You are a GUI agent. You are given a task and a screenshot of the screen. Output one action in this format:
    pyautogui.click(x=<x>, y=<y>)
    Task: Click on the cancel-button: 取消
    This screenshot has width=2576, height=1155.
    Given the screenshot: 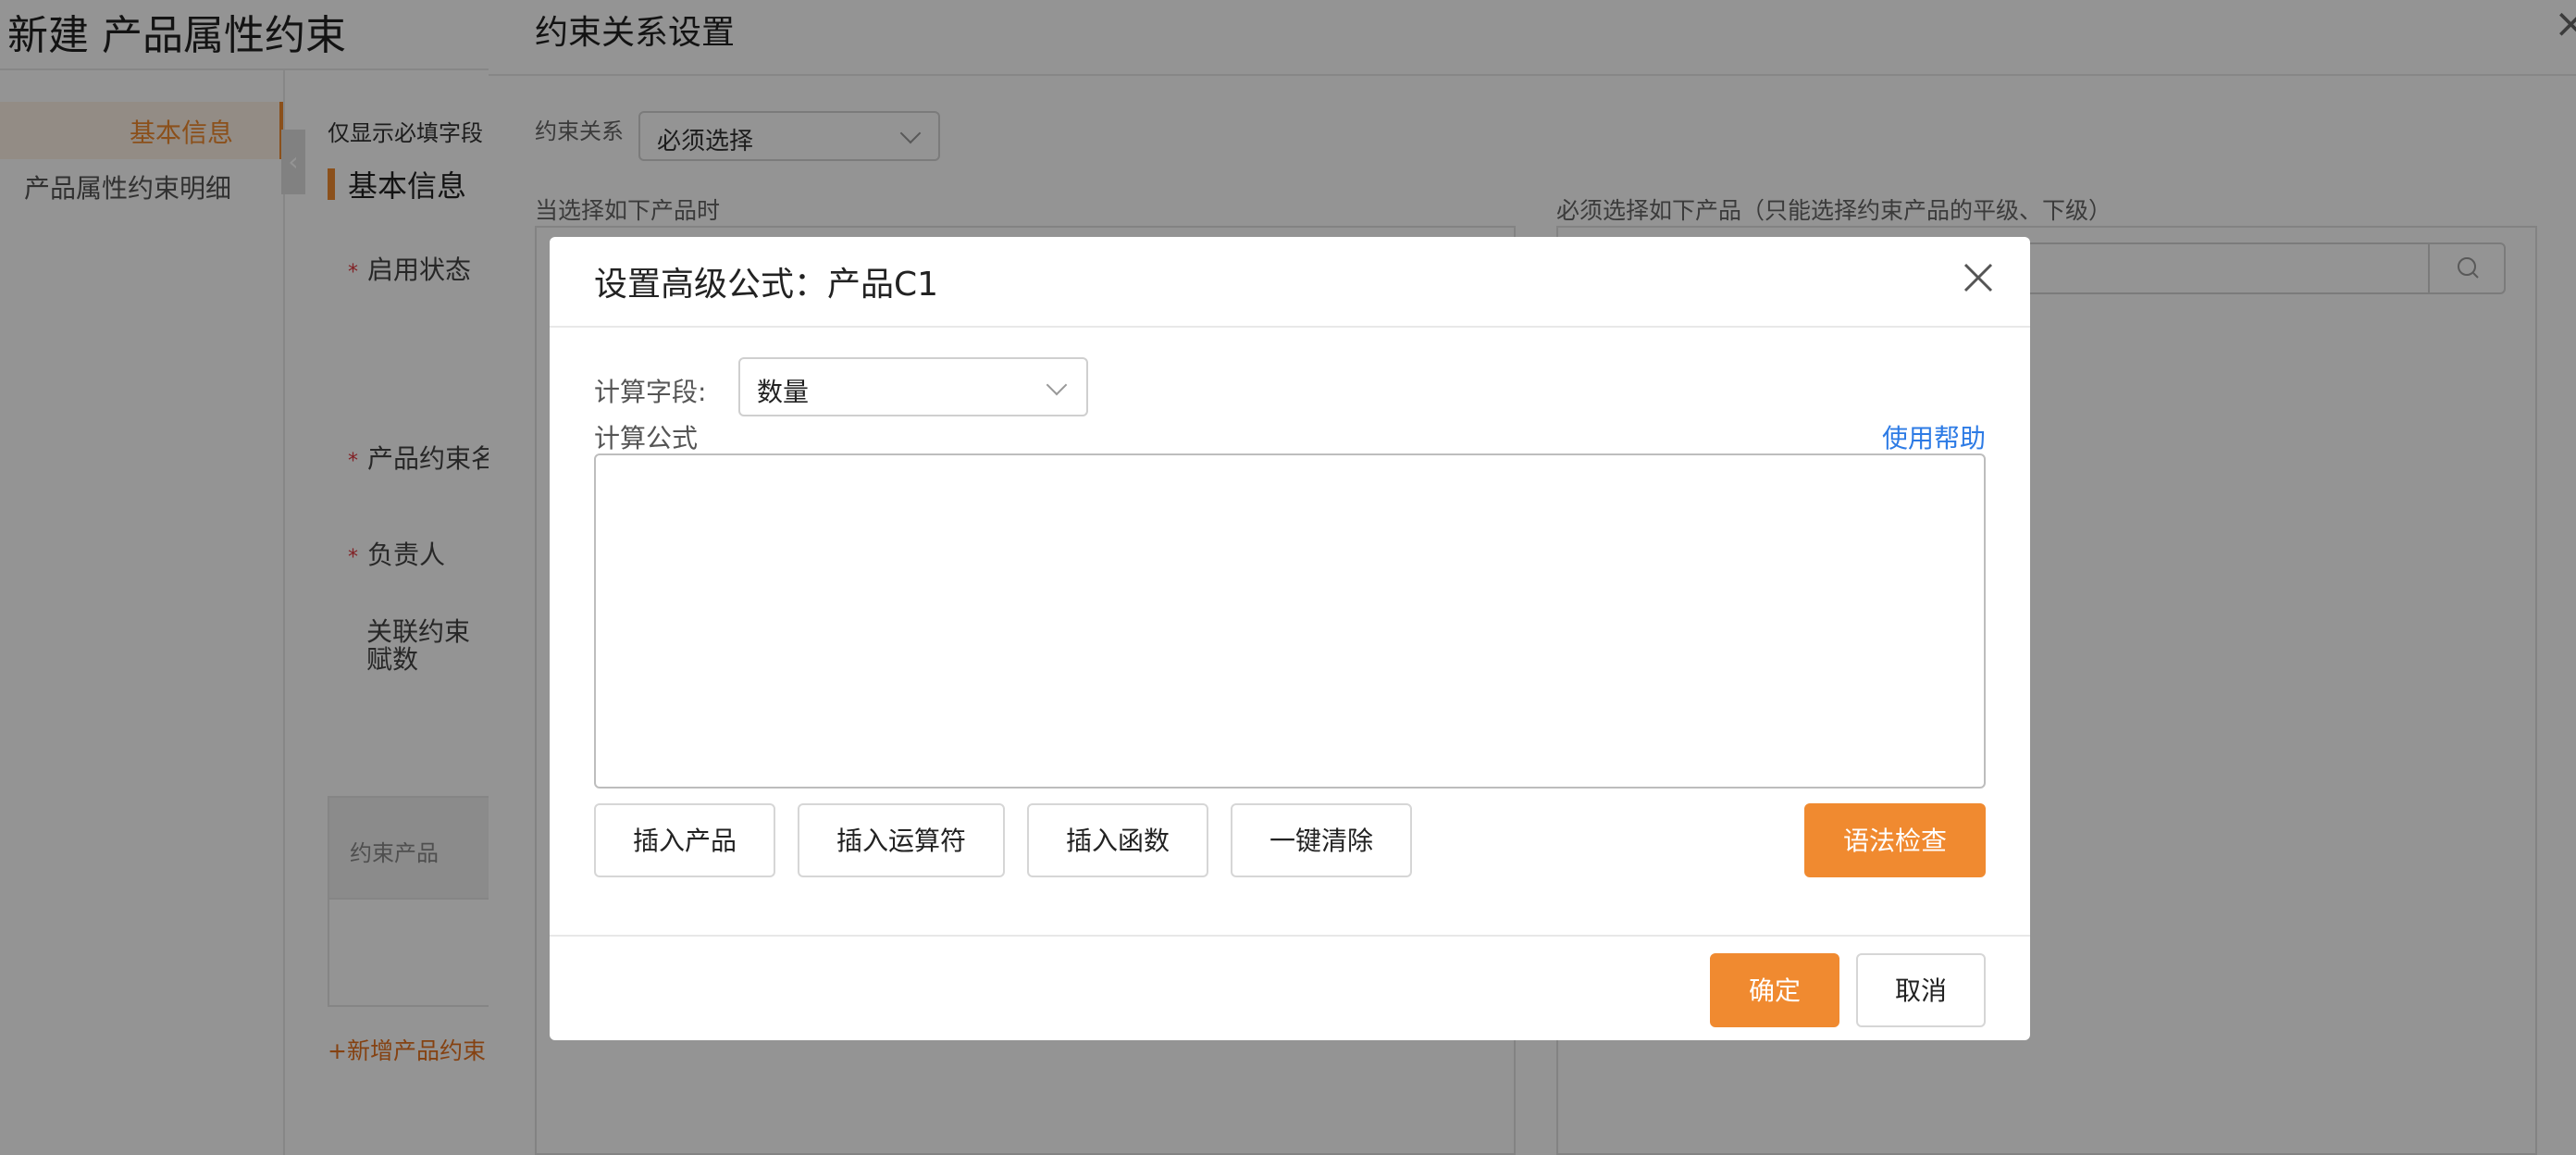 What is the action you would take?
    pyautogui.click(x=1921, y=990)
    